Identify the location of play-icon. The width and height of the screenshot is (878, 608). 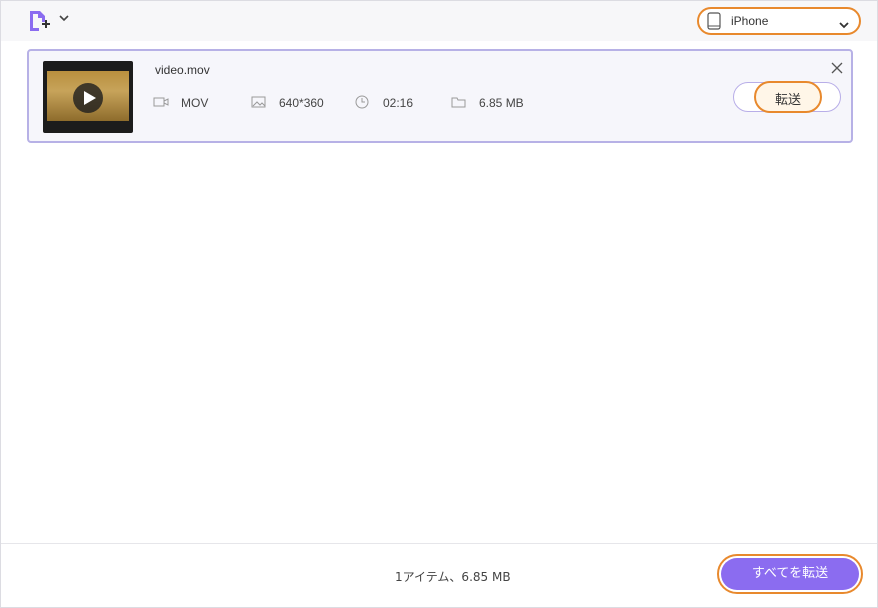
(88, 98).